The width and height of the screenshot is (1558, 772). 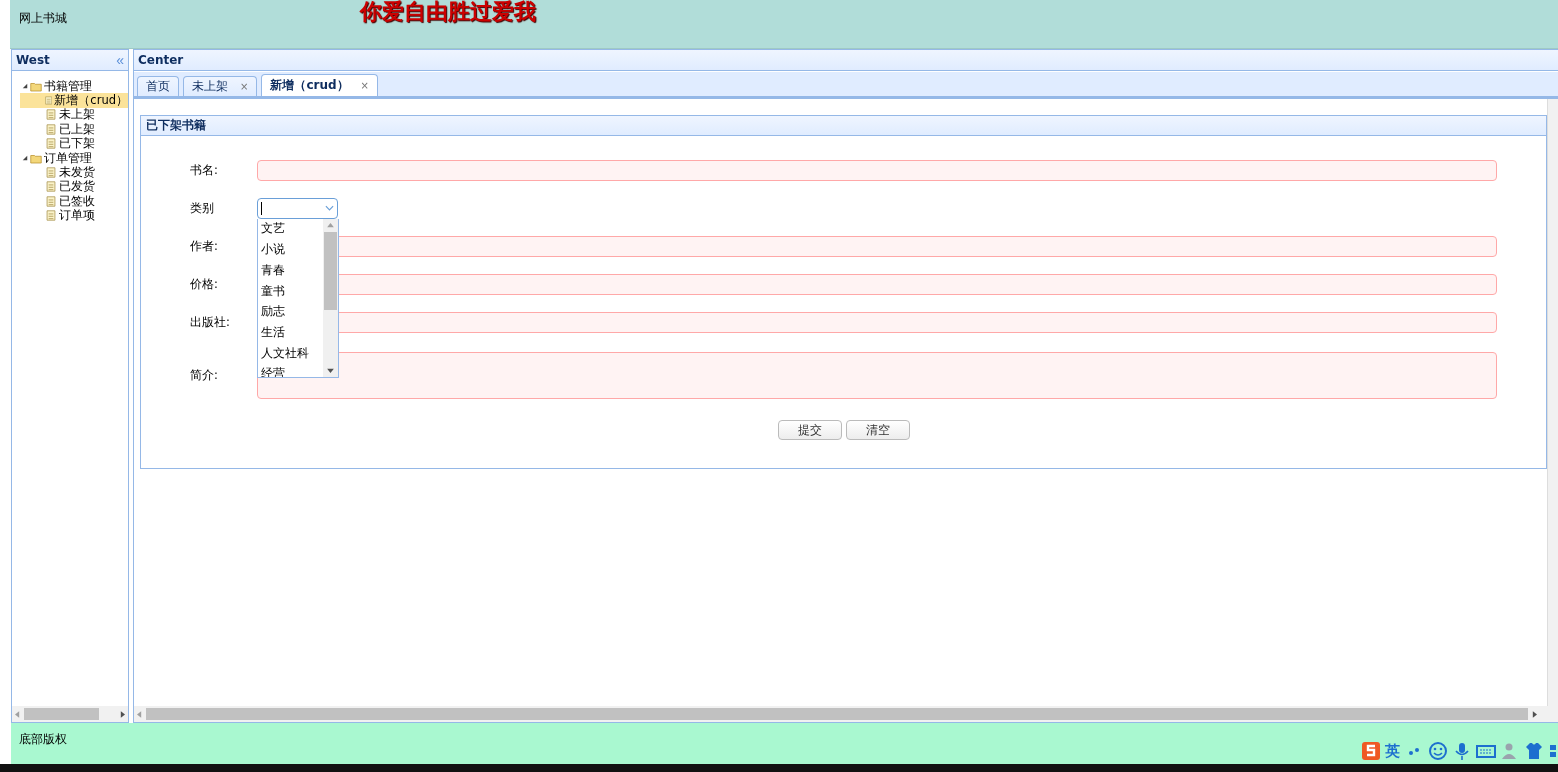 I want to click on tree-item: 已上架, so click(x=74, y=129).